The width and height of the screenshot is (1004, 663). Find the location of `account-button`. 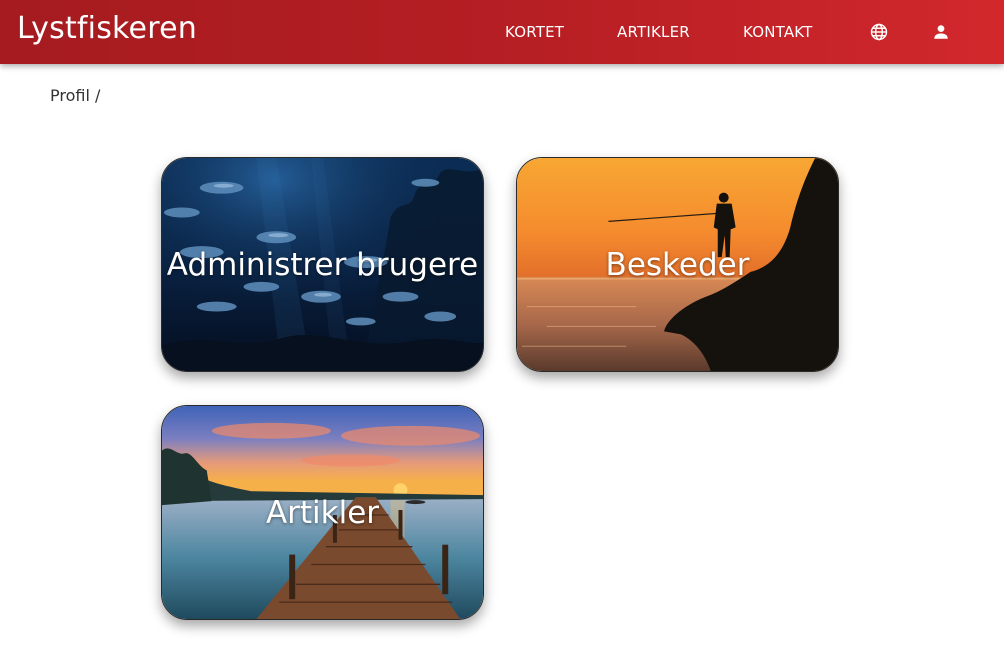

account-button is located at coordinates (941, 32).